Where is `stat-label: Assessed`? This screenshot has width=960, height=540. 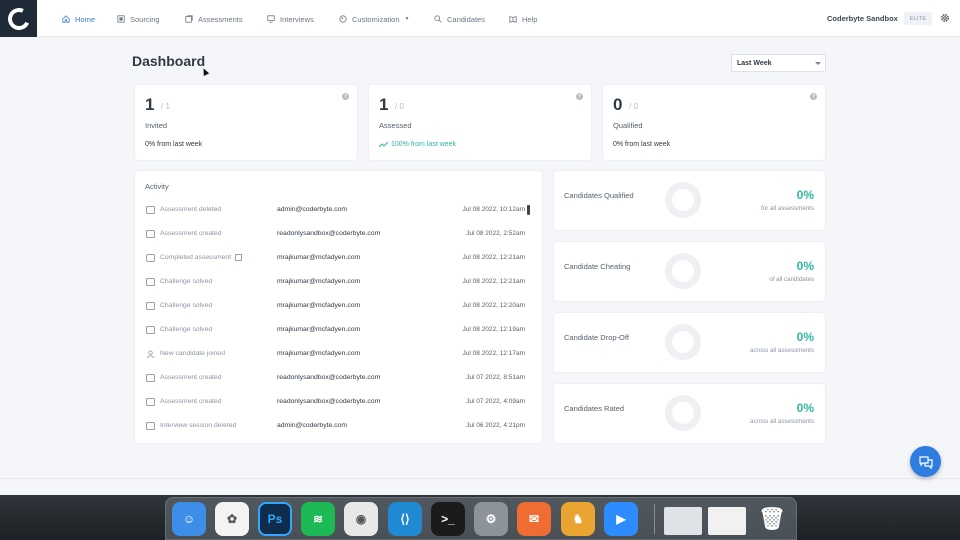 stat-label: Assessed is located at coordinates (395, 125).